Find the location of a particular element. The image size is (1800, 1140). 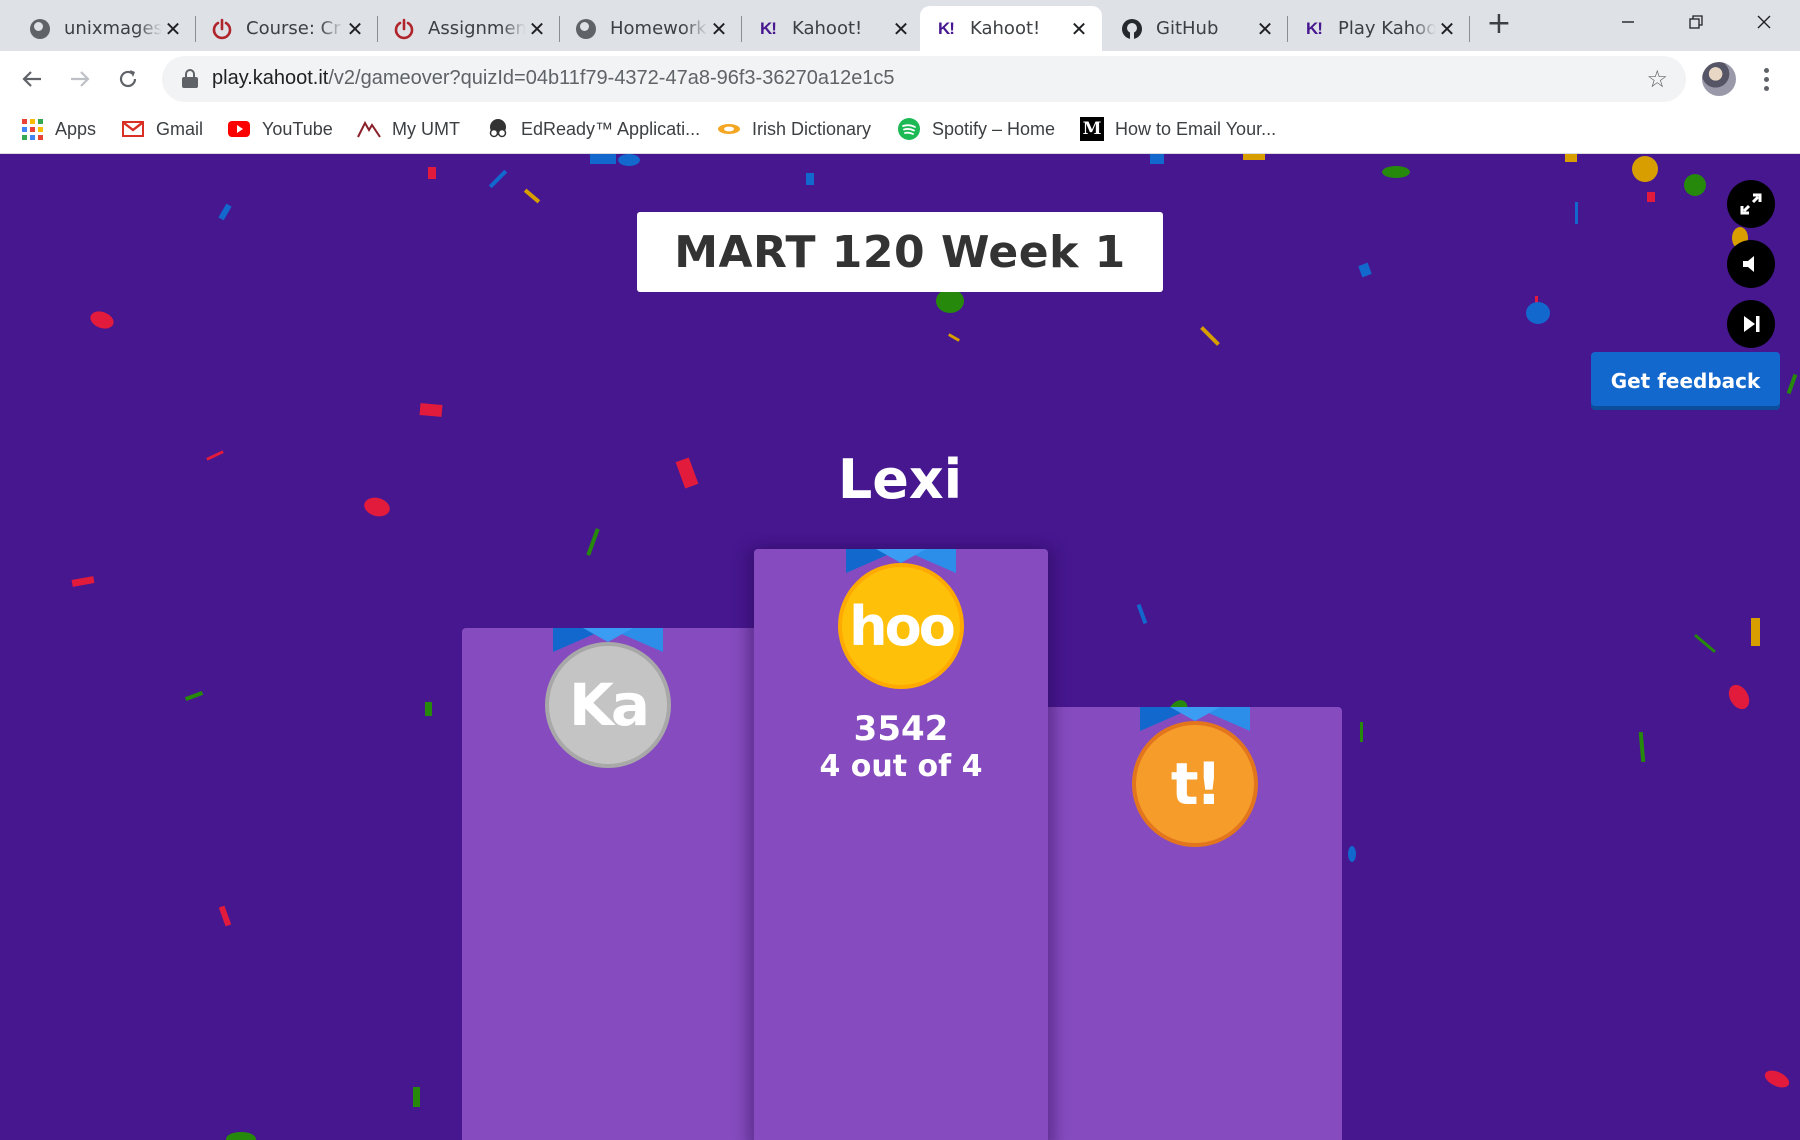

tab-play-kahoot: K! Play Kahoo ✕ is located at coordinates (1379, 28).